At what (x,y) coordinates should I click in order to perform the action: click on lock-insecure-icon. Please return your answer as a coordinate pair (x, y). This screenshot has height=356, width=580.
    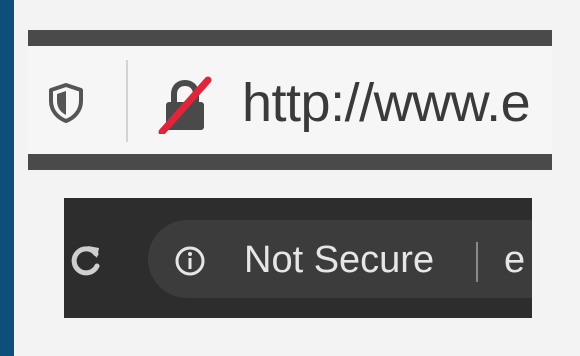
    Looking at the image, I should click on (185, 106).